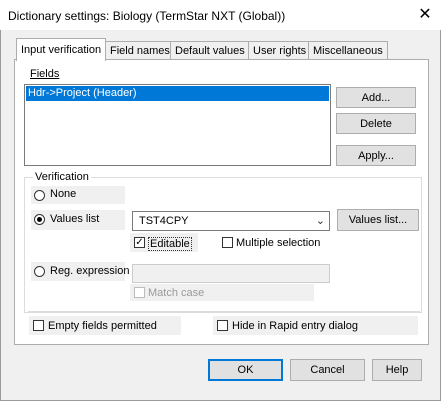  Describe the element at coordinates (320, 220) in the screenshot. I see `chevron-down-icon: ⌄` at that location.